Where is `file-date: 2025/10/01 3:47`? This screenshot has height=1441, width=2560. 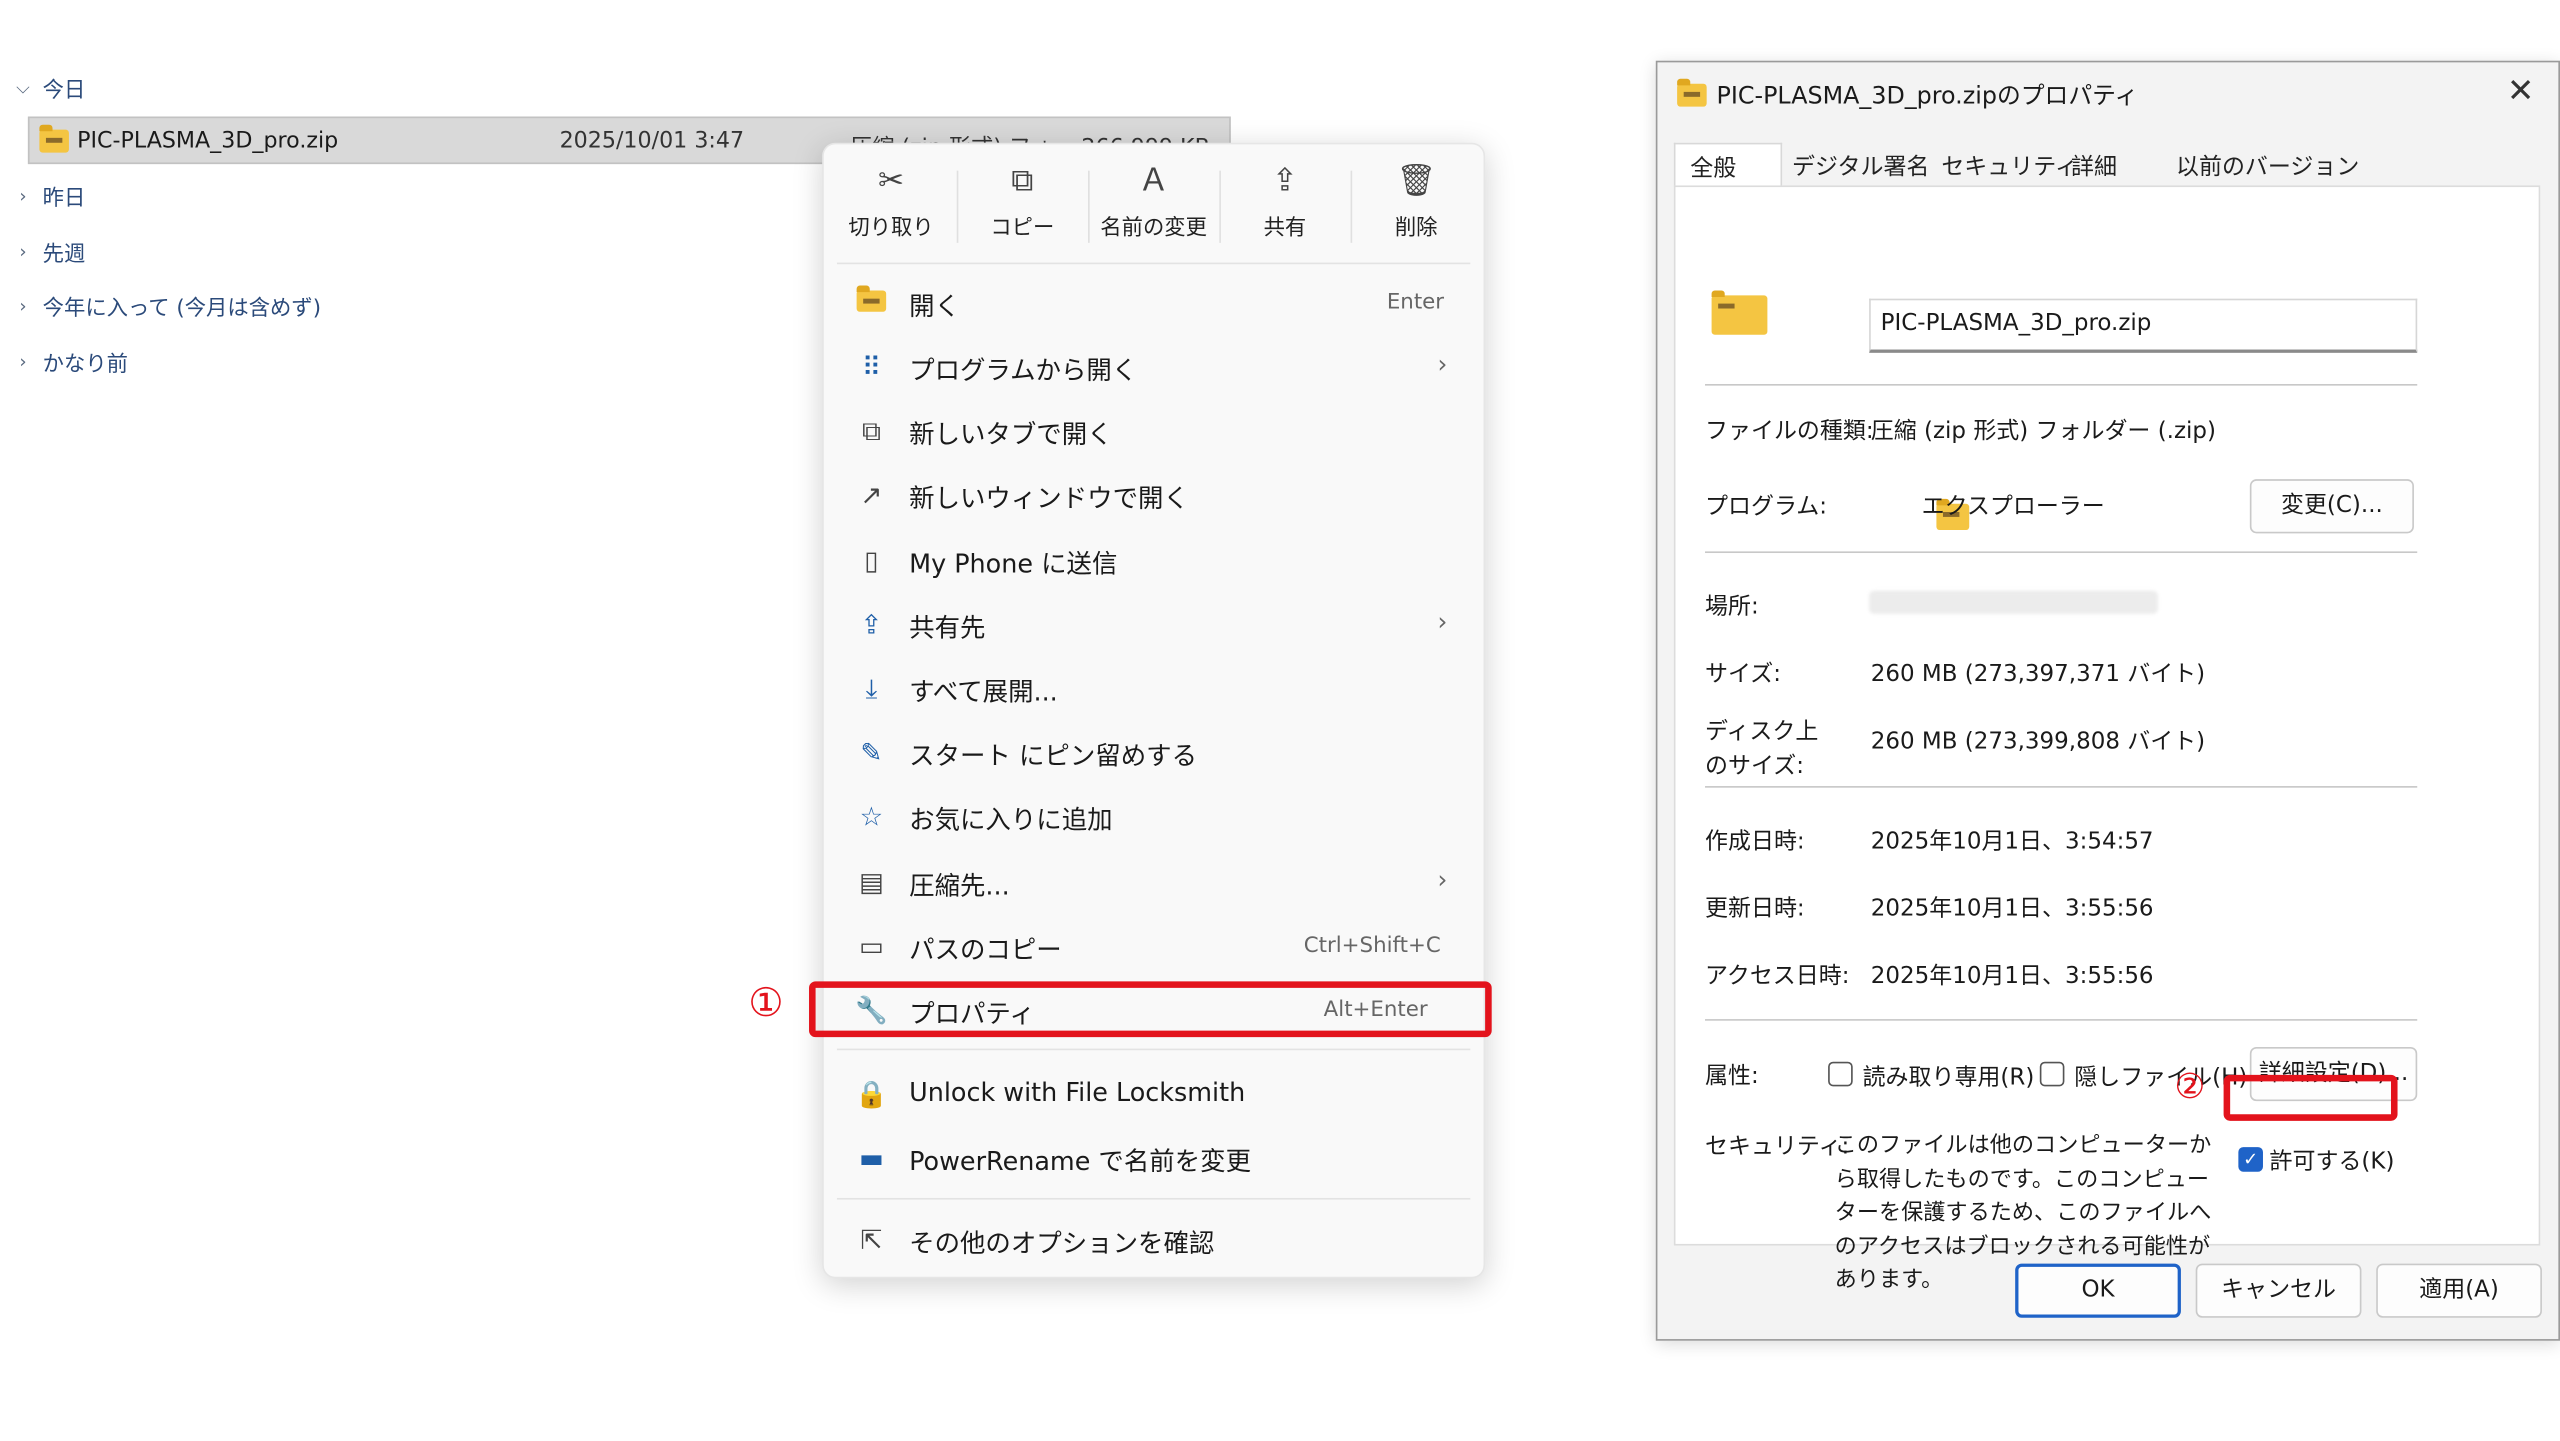
file-date: 2025/10/01 3:47 is located at coordinates (652, 141).